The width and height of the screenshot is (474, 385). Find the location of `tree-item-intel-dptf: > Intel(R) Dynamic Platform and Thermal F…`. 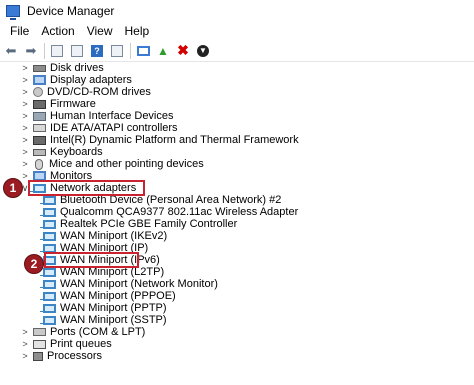

tree-item-intel-dptf: > Intel(R) Dynamic Platform and Thermal F… is located at coordinates (159, 140).